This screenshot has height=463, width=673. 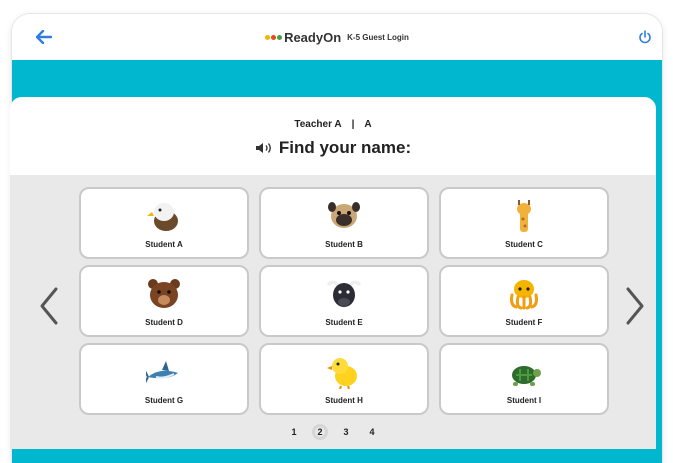 I want to click on teacher-class-line: Teacher A | A, so click(x=332, y=124).